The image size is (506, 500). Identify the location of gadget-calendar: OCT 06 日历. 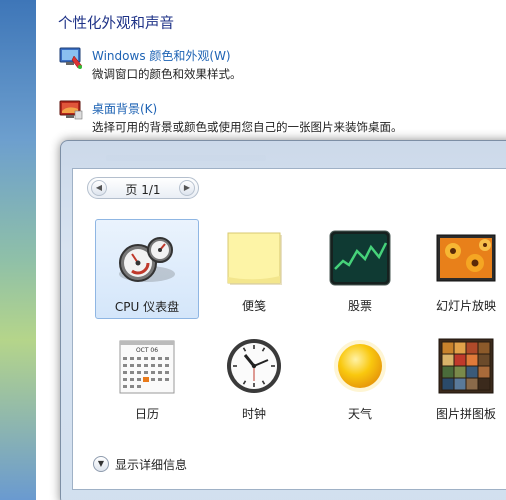
(147, 377).